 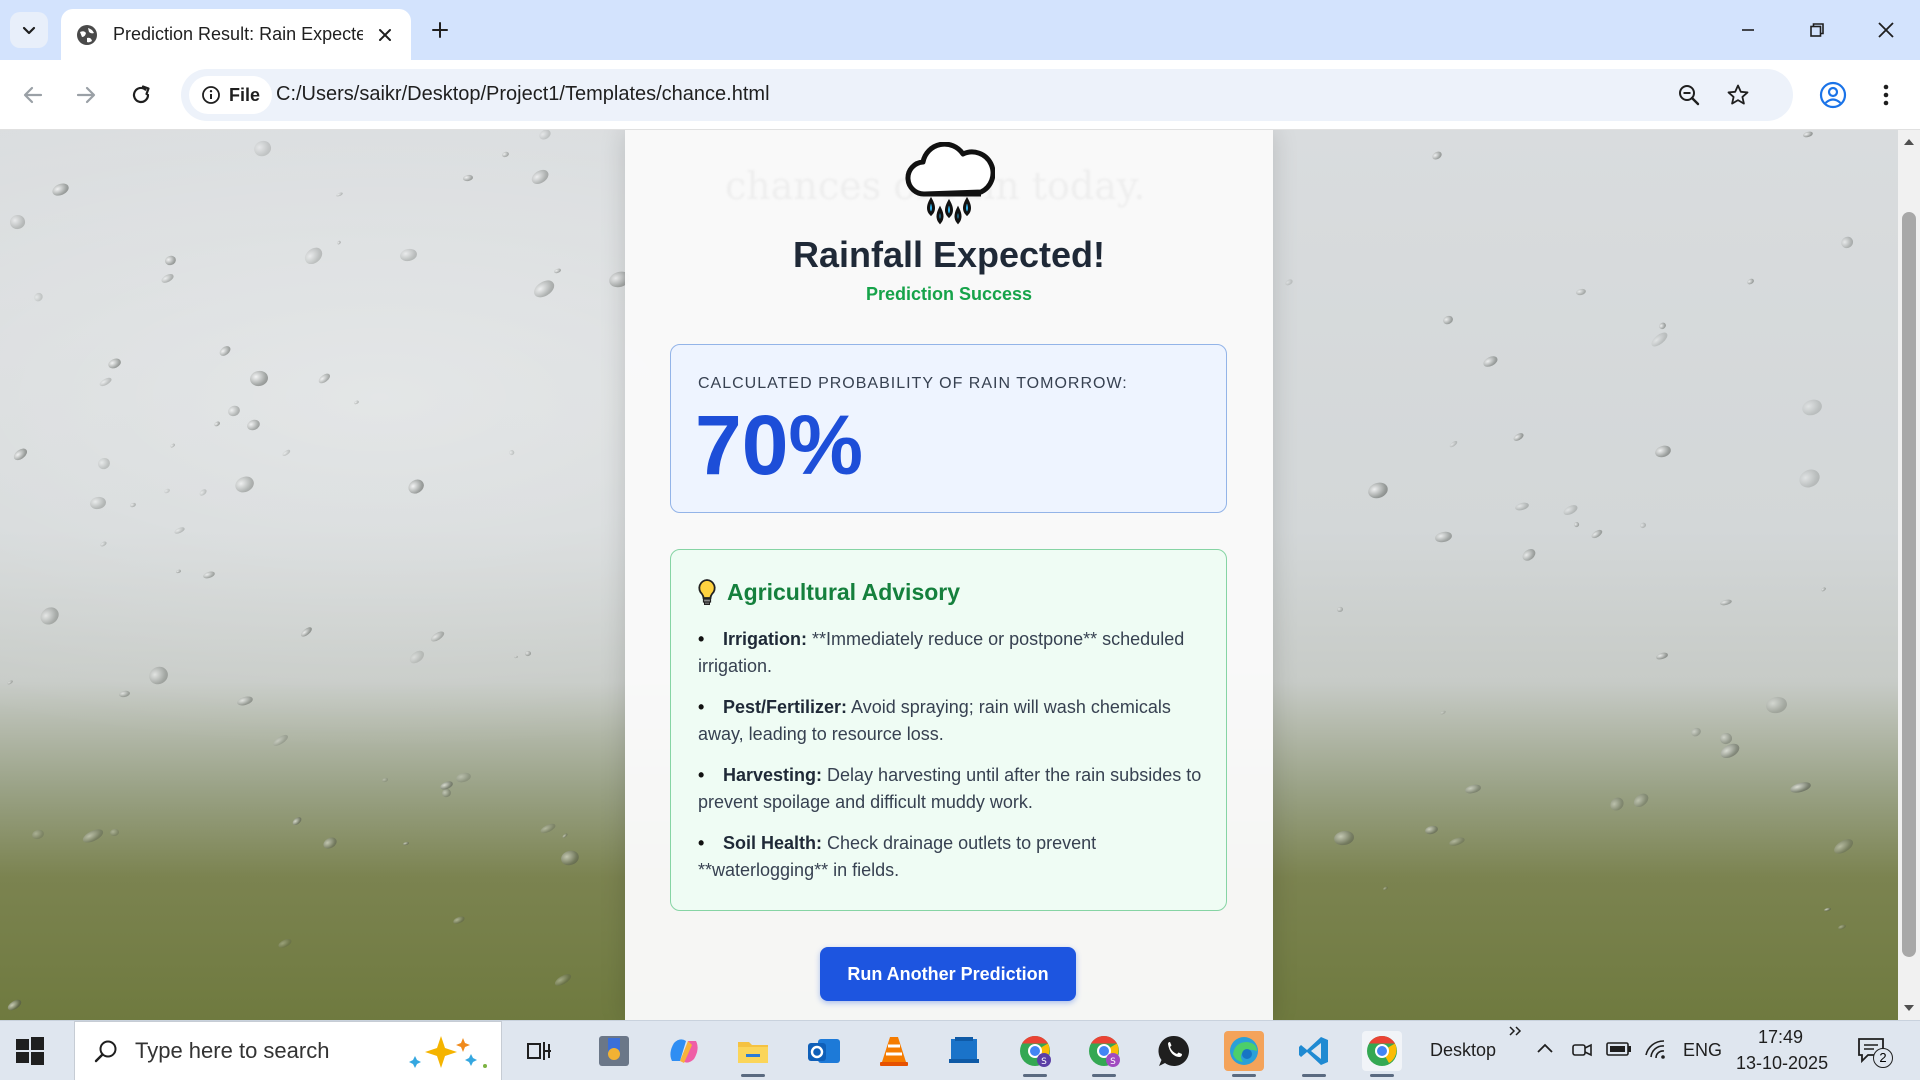 I want to click on tab-search-button, so click(x=29, y=30).